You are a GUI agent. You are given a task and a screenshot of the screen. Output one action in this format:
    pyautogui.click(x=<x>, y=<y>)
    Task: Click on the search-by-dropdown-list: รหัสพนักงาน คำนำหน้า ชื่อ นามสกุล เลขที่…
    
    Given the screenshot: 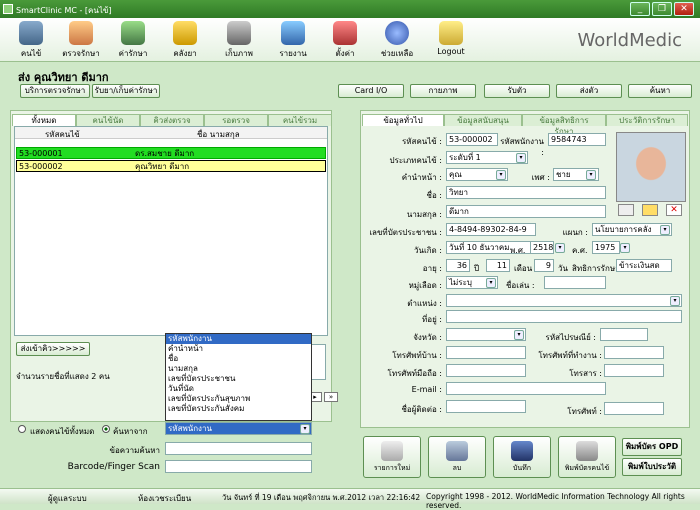 What is the action you would take?
    pyautogui.click(x=238, y=377)
    